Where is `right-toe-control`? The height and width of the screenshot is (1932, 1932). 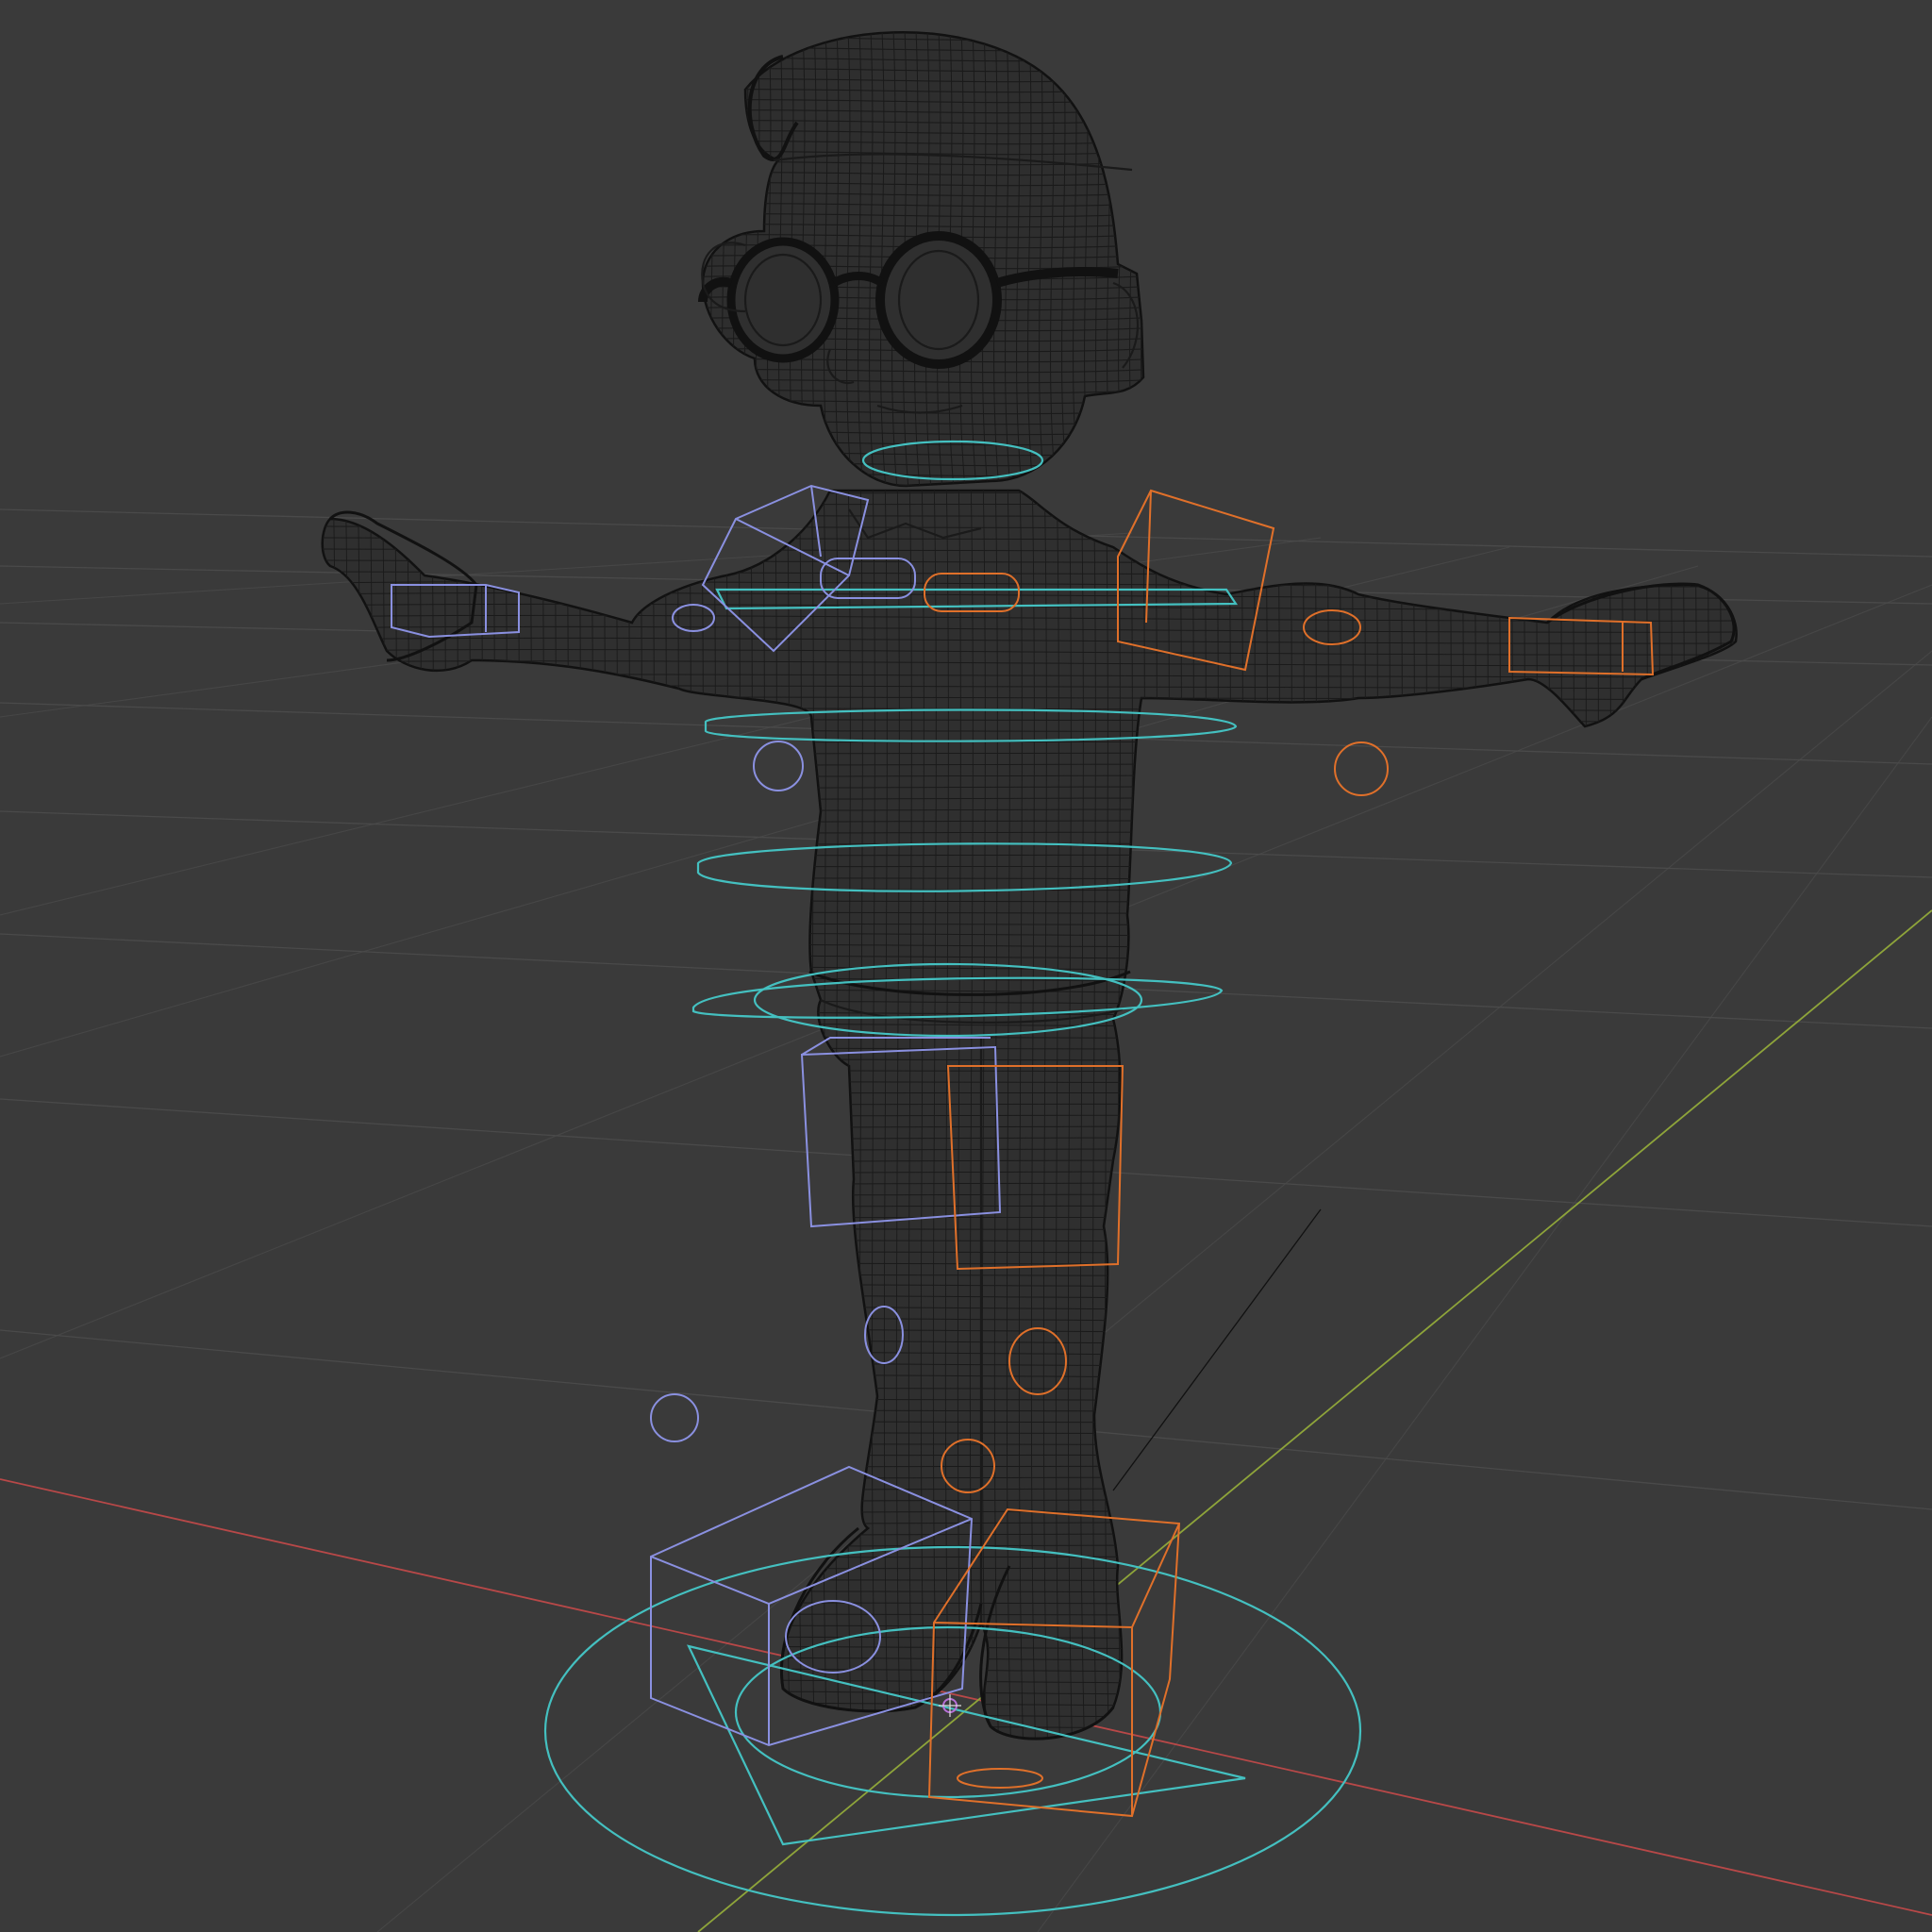
right-toe-control is located at coordinates (1000, 1778).